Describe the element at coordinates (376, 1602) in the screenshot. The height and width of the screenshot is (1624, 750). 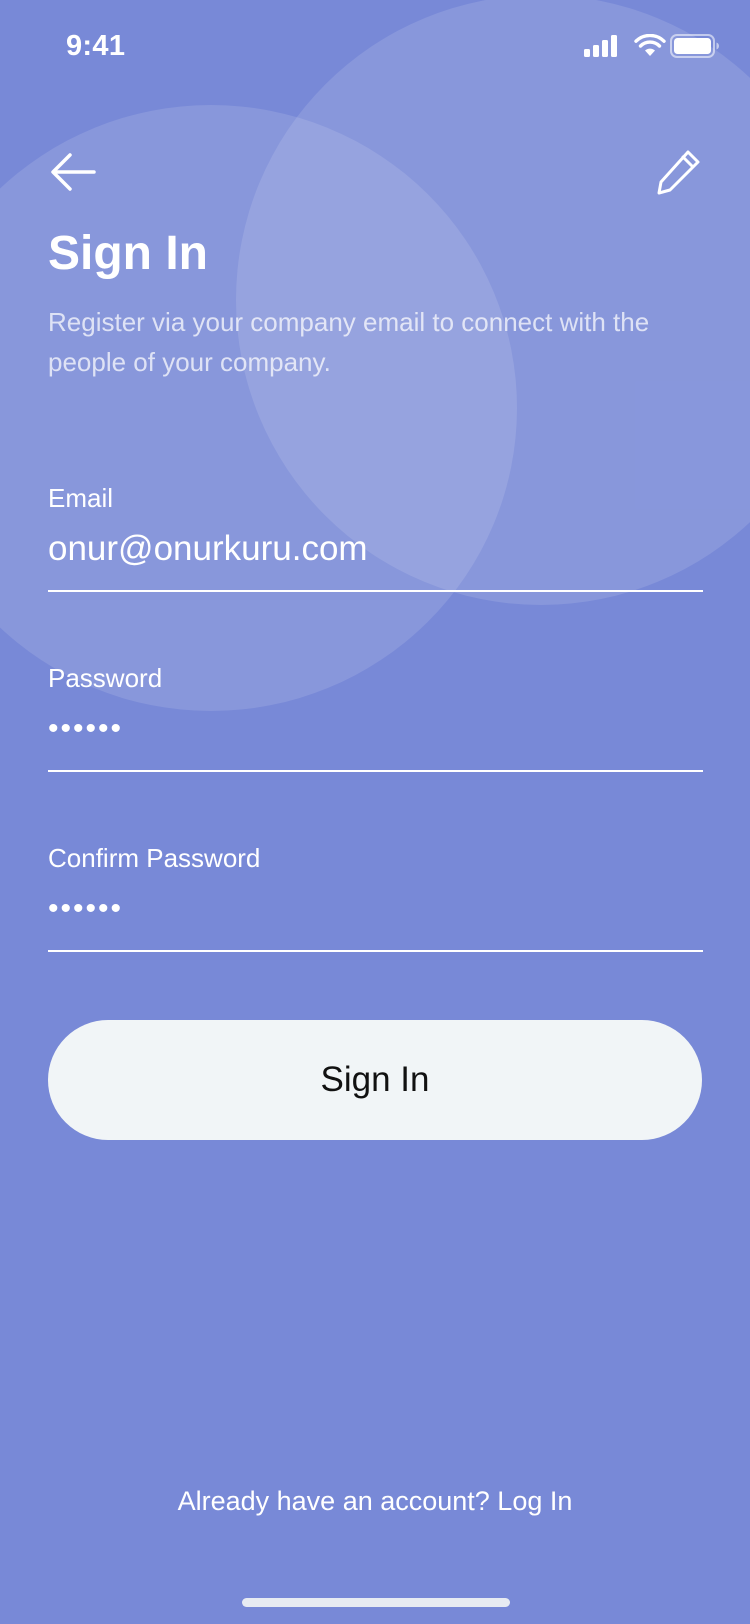
I see `home-indicator` at that location.